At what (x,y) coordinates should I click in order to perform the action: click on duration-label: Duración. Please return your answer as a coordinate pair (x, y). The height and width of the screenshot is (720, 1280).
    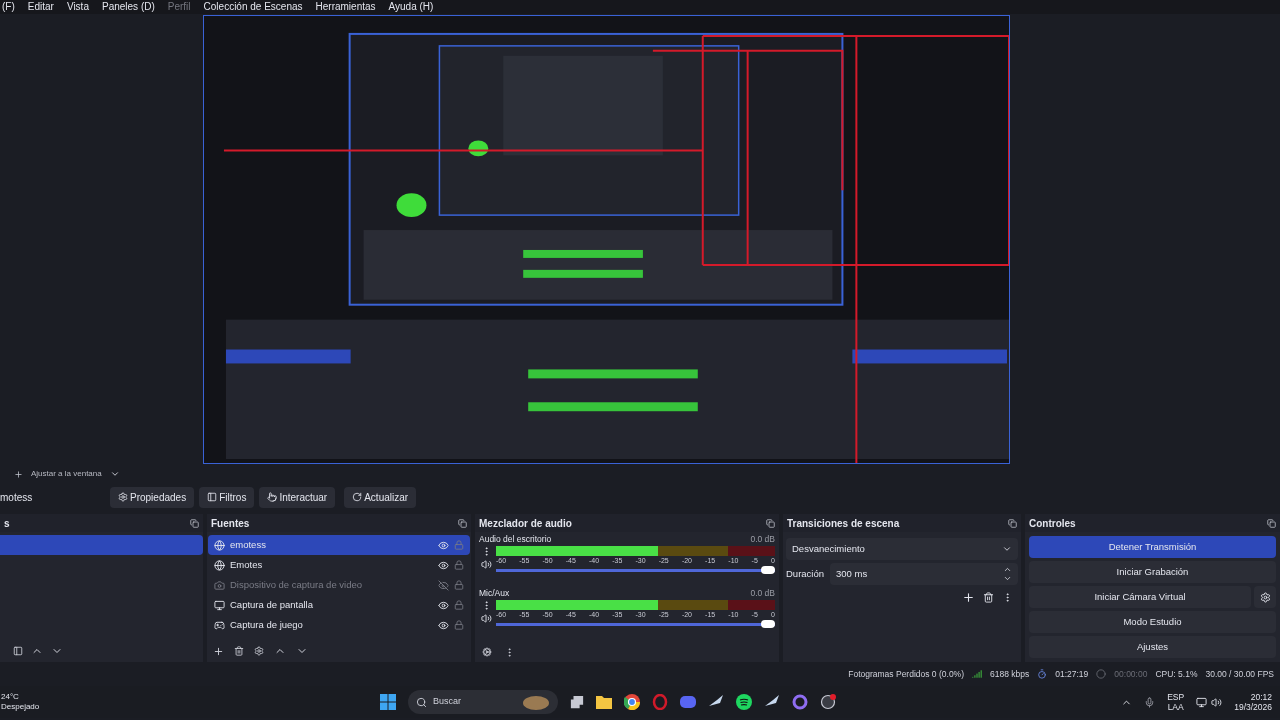
    Looking at the image, I should click on (805, 573).